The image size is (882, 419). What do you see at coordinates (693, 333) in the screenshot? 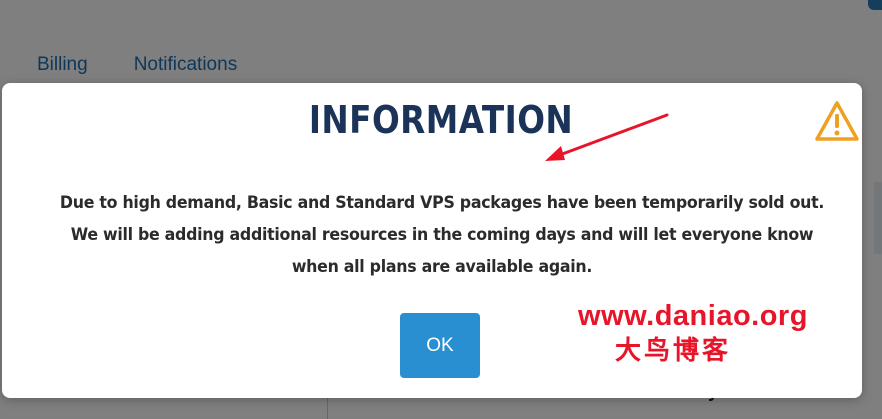
I see `watermark: www.daniao.org 大鸟博客` at bounding box center [693, 333].